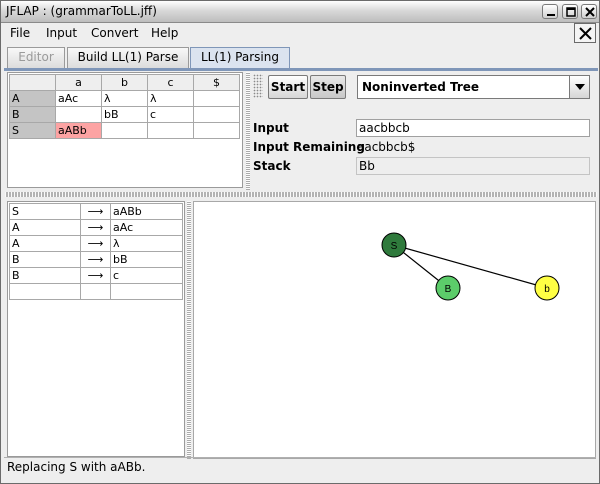 This screenshot has height=484, width=600. I want to click on view-mode-value: Noninverted Tree, so click(421, 87).